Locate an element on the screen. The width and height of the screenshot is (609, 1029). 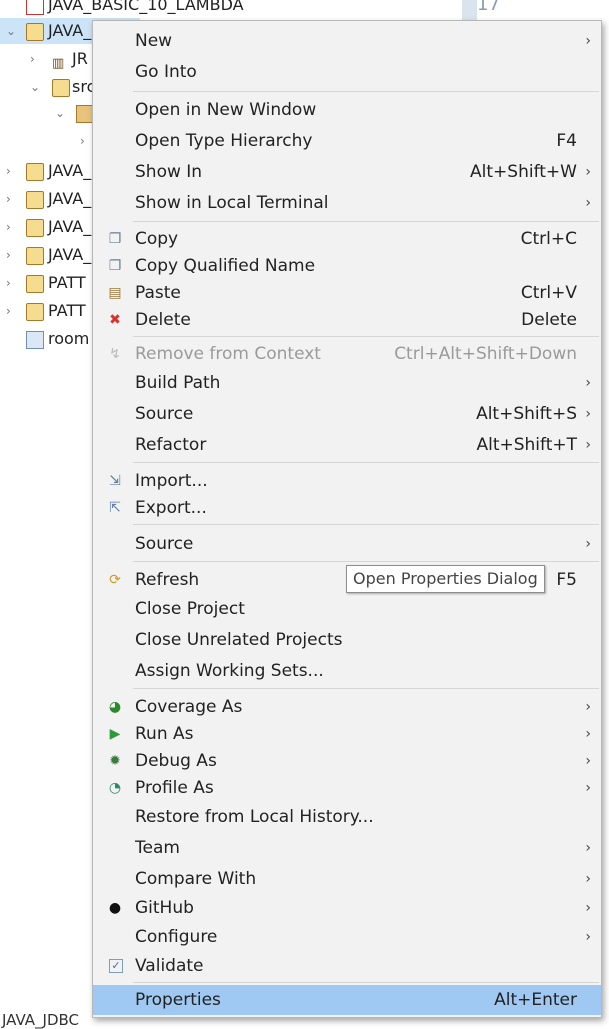
menu-item-copy-qualified-name: ❐ Copy Qualified Name is located at coordinates (347, 266).